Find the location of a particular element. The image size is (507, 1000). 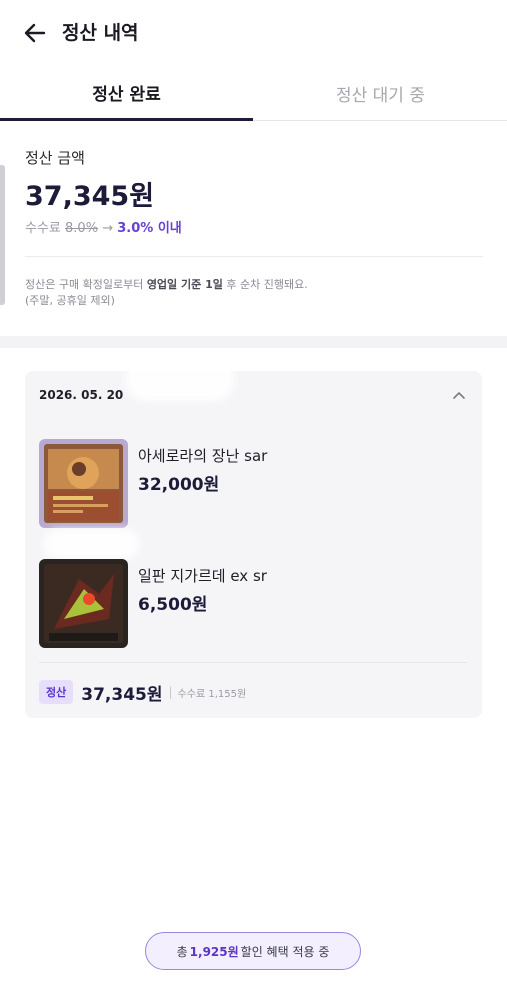

discount-amount: 1,925원 is located at coordinates (214, 951).